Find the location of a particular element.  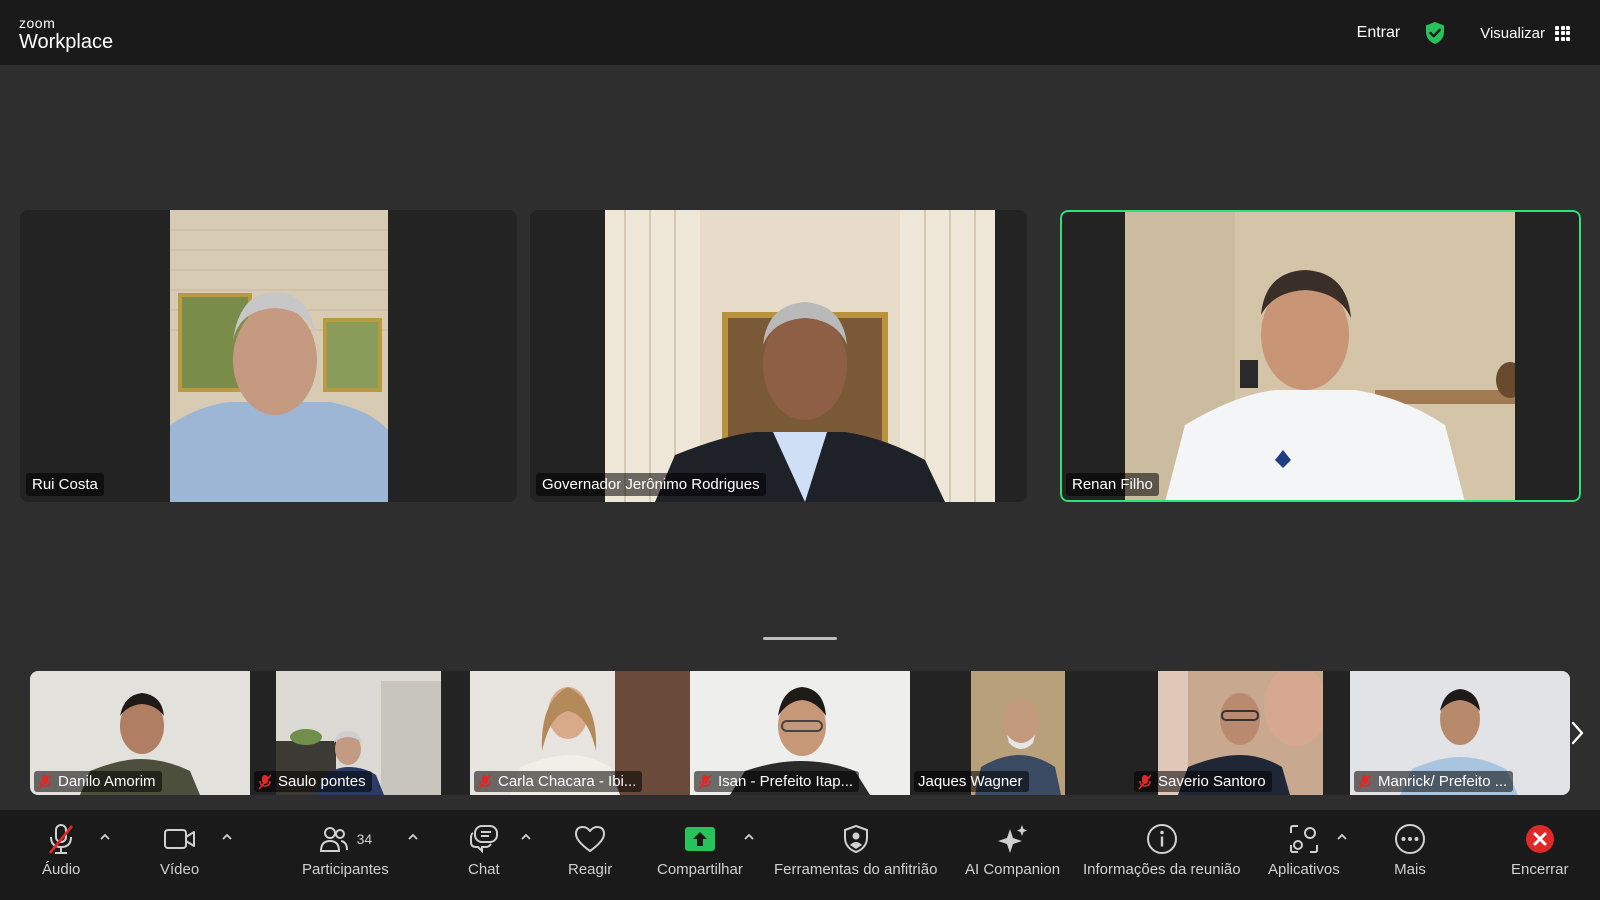

participant-name-tag: Renan Filho is located at coordinates (1112, 484).